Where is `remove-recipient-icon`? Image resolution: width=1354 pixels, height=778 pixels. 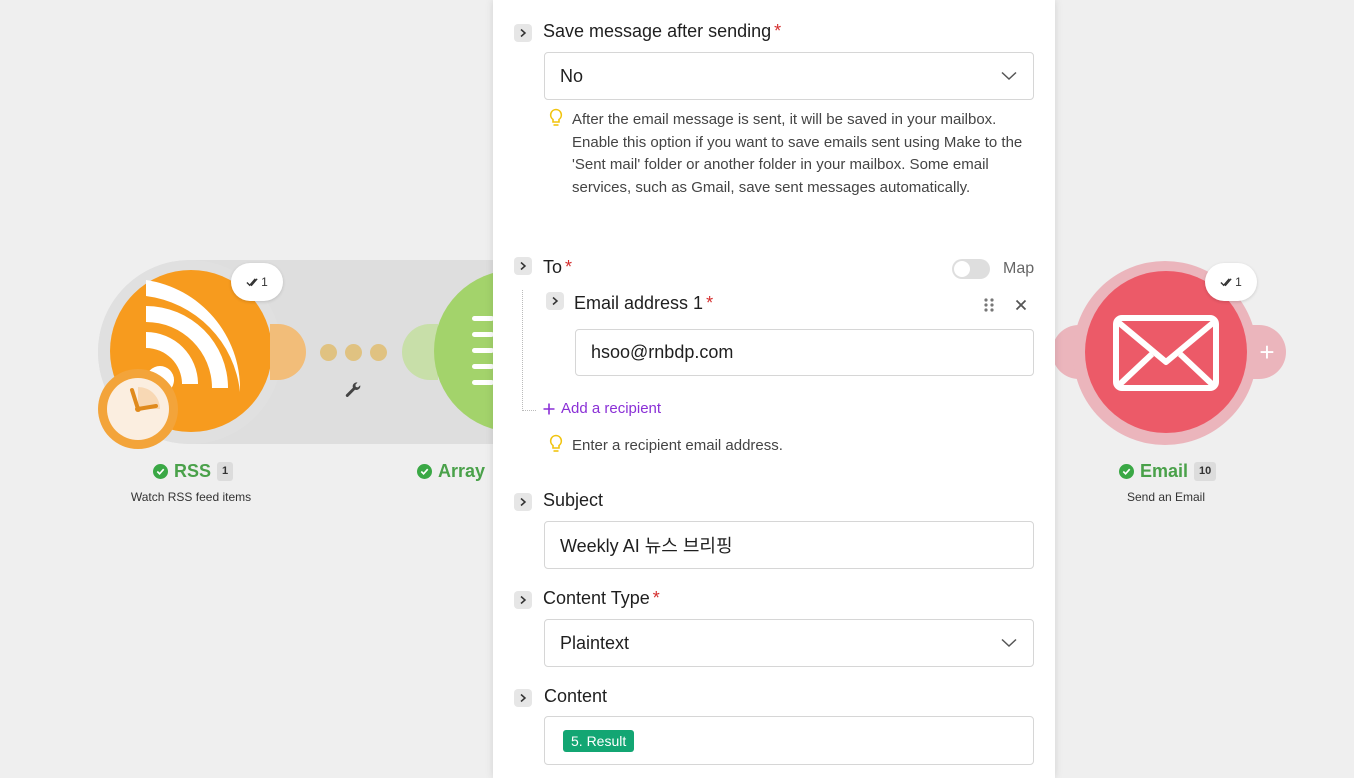
remove-recipient-icon is located at coordinates (1021, 305).